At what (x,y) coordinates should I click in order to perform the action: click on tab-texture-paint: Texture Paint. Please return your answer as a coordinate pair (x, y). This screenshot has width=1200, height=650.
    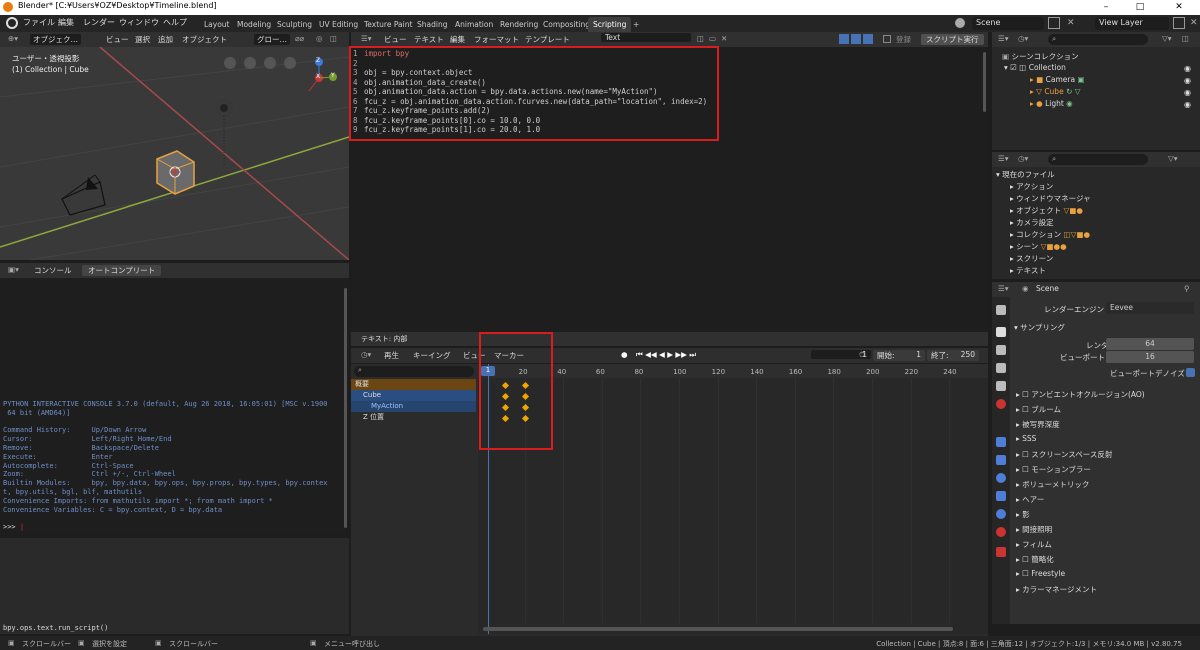
    Looking at the image, I should click on (388, 24).